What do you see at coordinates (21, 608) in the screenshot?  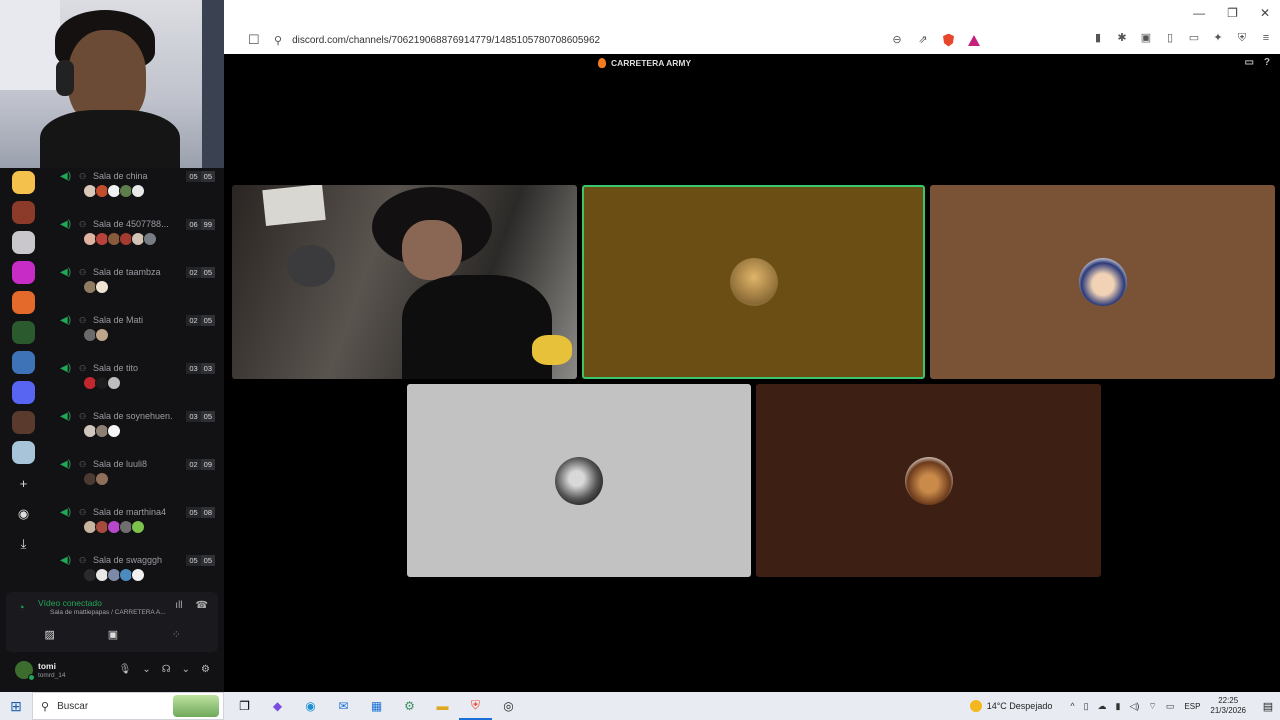 I see `signal-icon: ◔` at bounding box center [21, 608].